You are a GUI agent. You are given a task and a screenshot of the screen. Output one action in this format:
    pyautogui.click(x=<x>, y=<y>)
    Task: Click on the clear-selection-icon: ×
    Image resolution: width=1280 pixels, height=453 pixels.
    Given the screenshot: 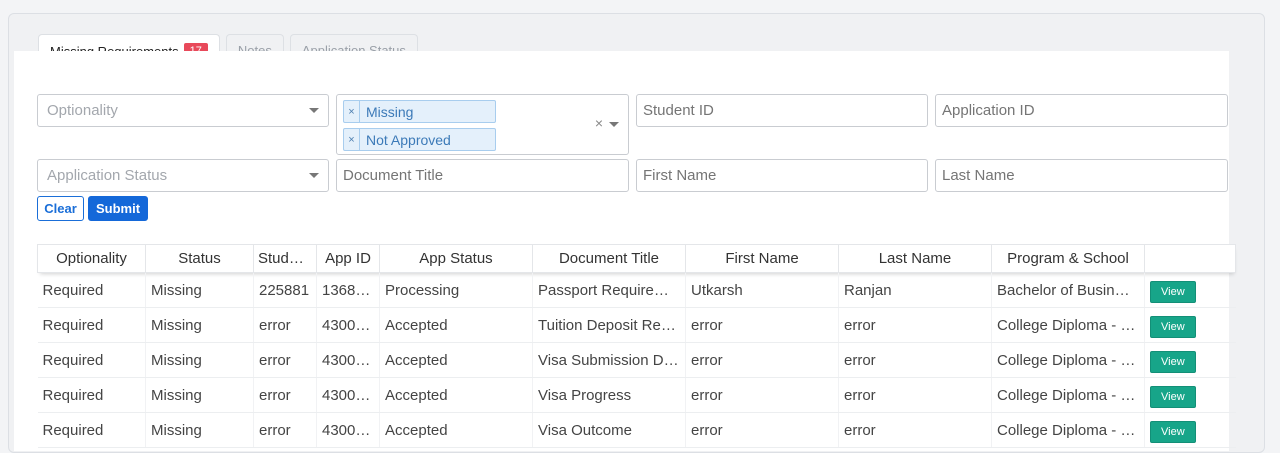 What is the action you would take?
    pyautogui.click(x=599, y=123)
    